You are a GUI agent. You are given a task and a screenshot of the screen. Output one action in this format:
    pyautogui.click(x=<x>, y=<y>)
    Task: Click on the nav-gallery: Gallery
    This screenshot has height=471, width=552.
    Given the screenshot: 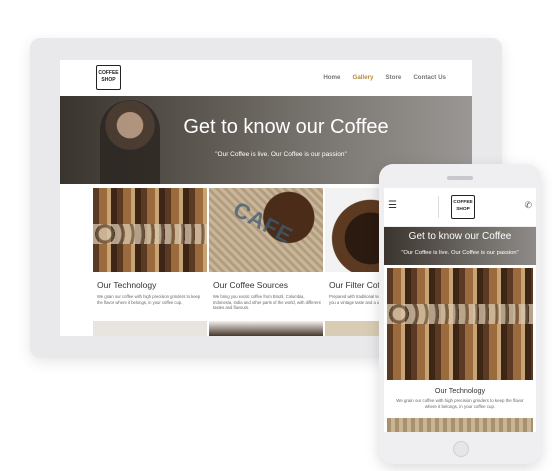 What is the action you would take?
    pyautogui.click(x=363, y=77)
    